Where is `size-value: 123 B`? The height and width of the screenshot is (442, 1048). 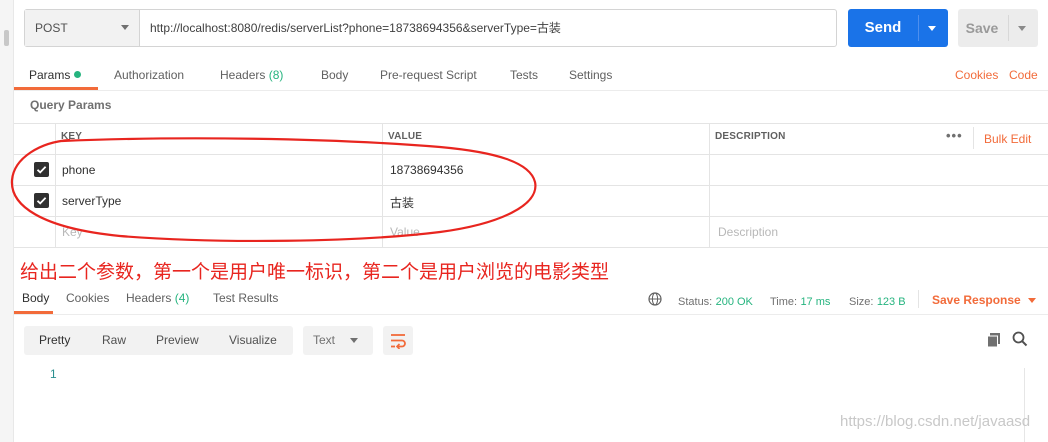
size-value: 123 B is located at coordinates (891, 302).